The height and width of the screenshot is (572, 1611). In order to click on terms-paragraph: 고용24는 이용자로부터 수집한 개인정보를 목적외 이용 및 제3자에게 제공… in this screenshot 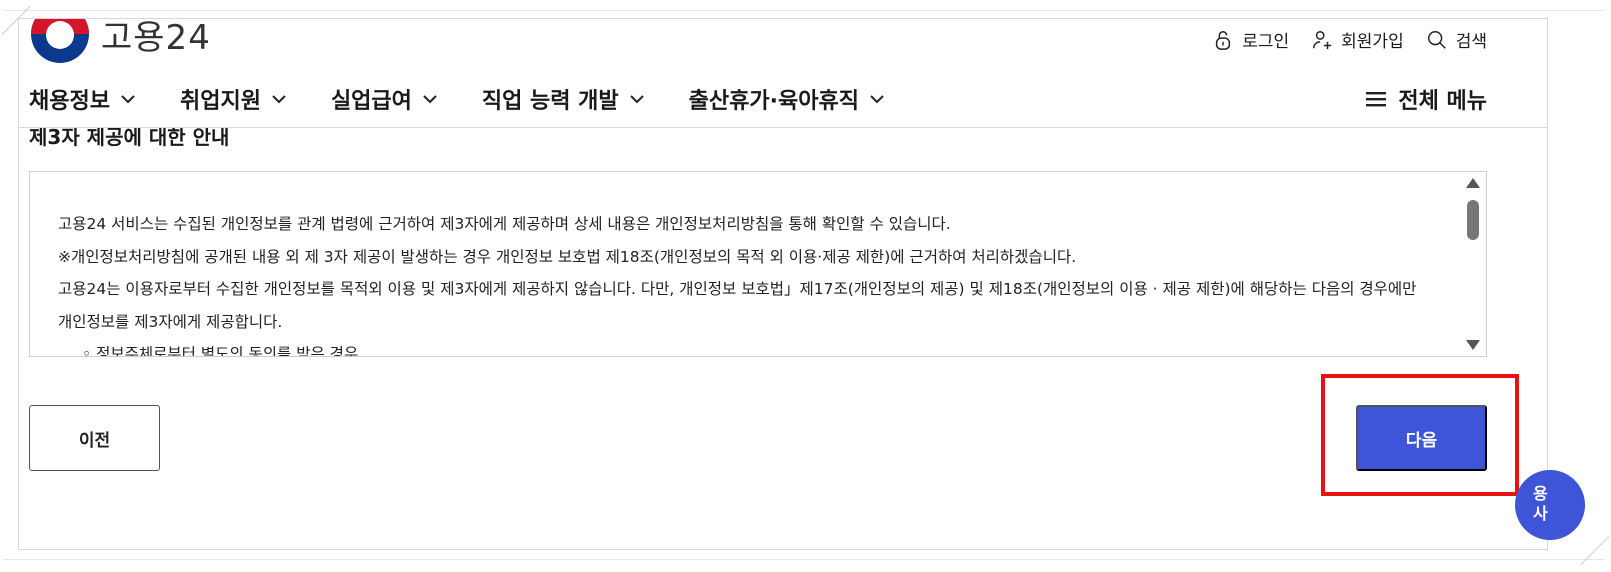, I will do `click(737, 305)`.